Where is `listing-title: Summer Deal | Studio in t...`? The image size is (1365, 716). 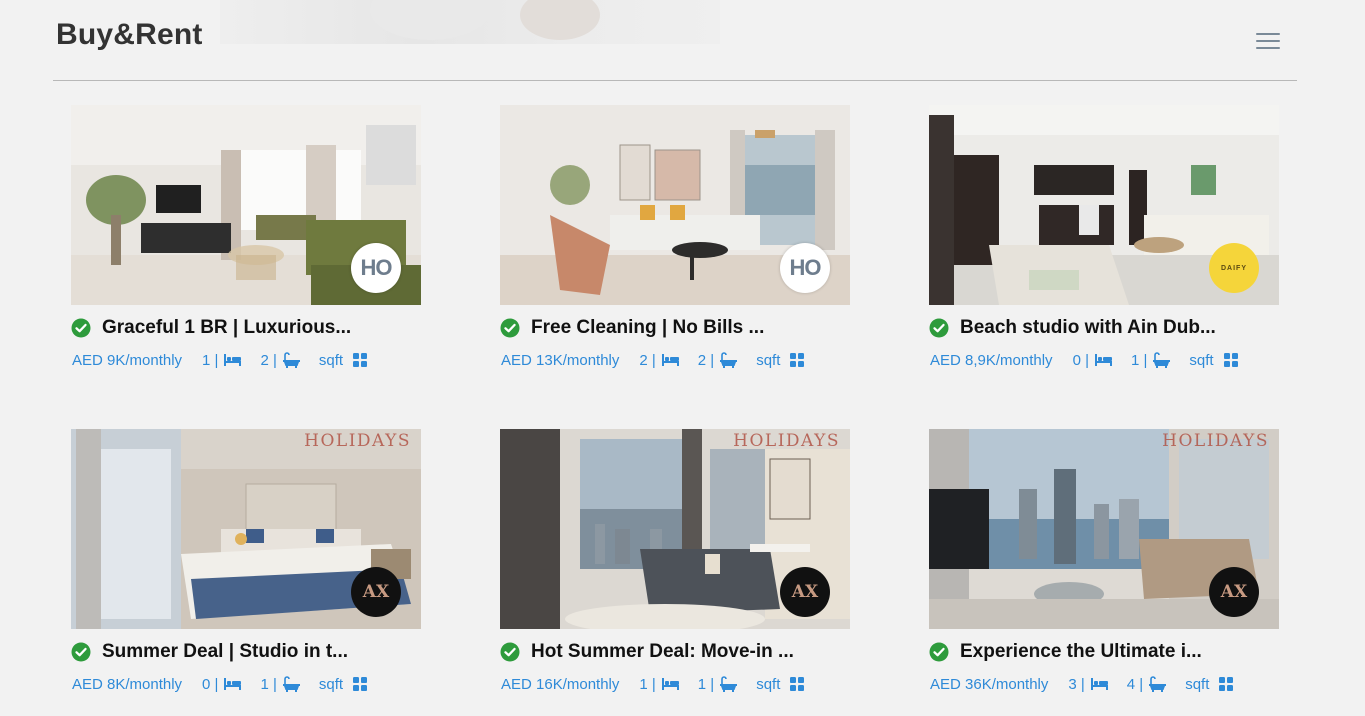 listing-title: Summer Deal | Studio in t... is located at coordinates (225, 651).